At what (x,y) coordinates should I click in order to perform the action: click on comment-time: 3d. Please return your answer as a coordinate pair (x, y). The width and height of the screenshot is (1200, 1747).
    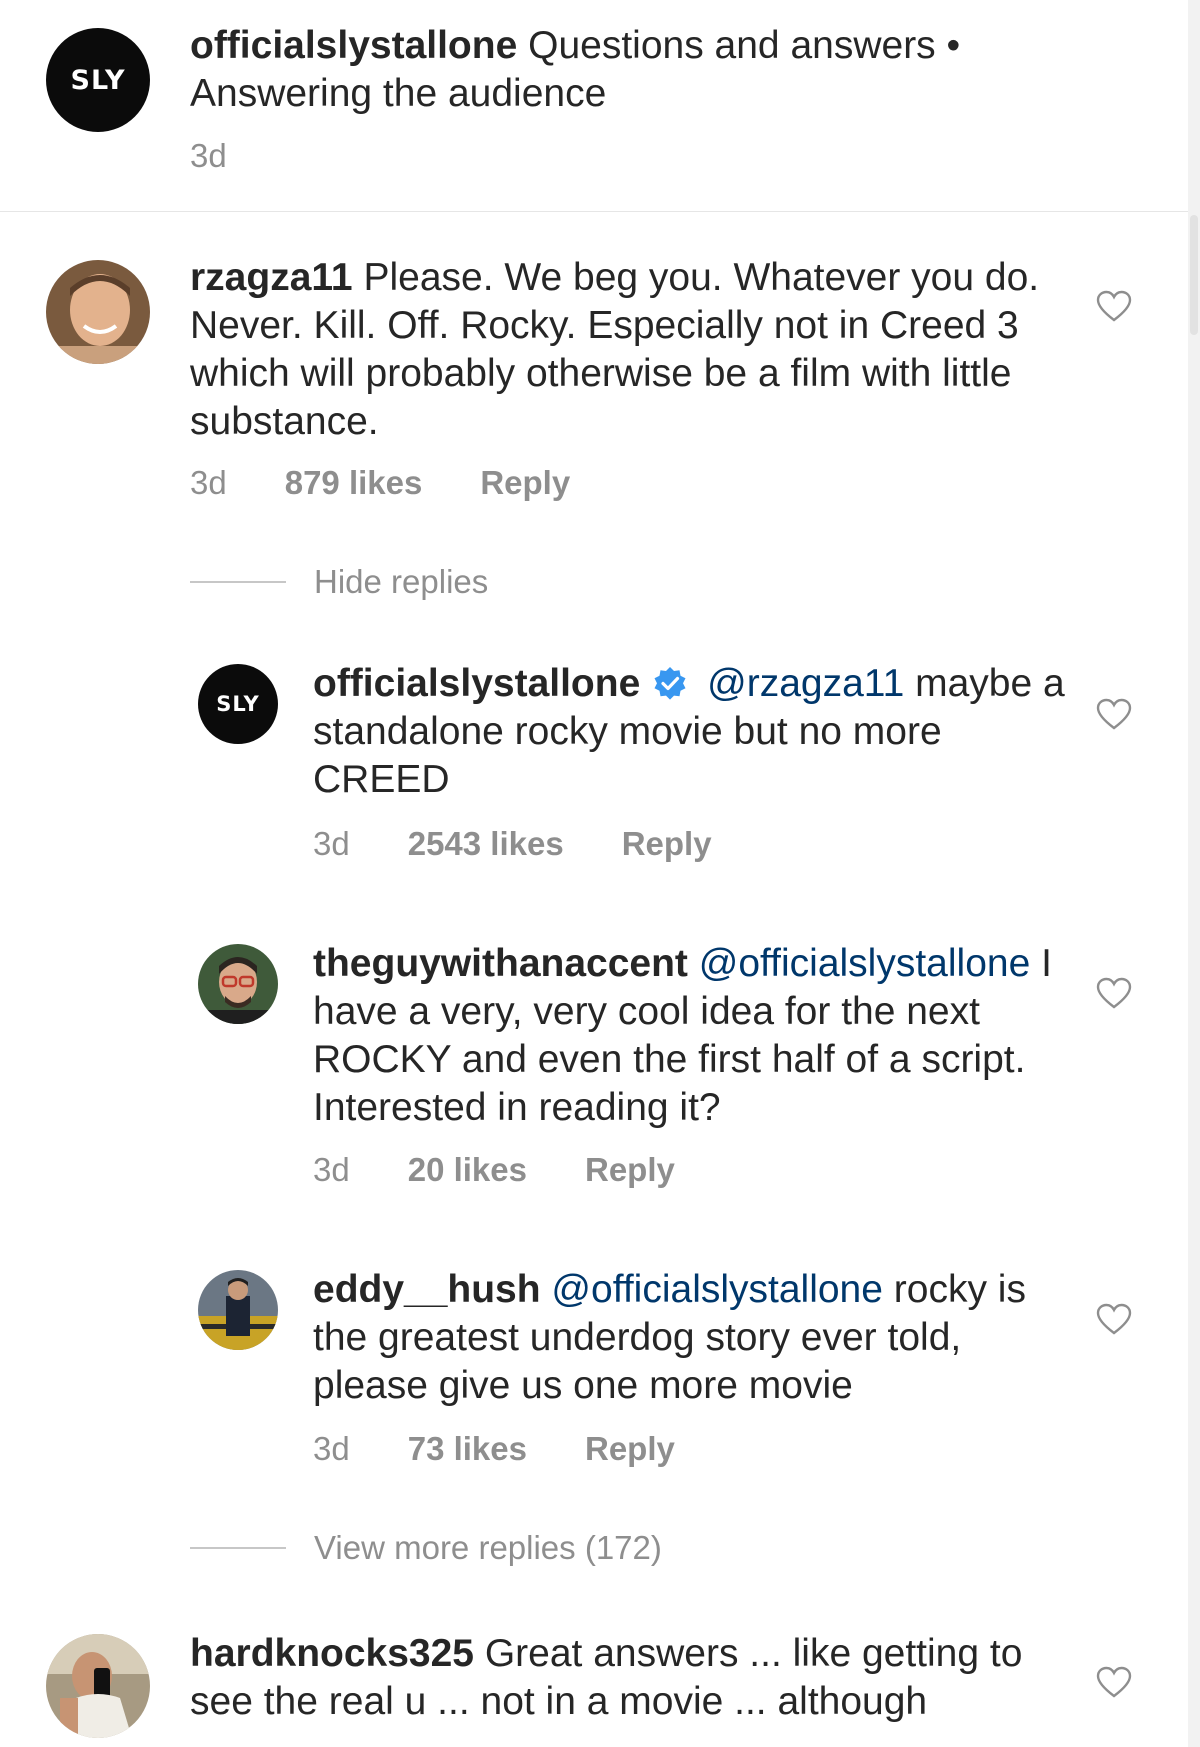
    Looking at the image, I should click on (208, 482).